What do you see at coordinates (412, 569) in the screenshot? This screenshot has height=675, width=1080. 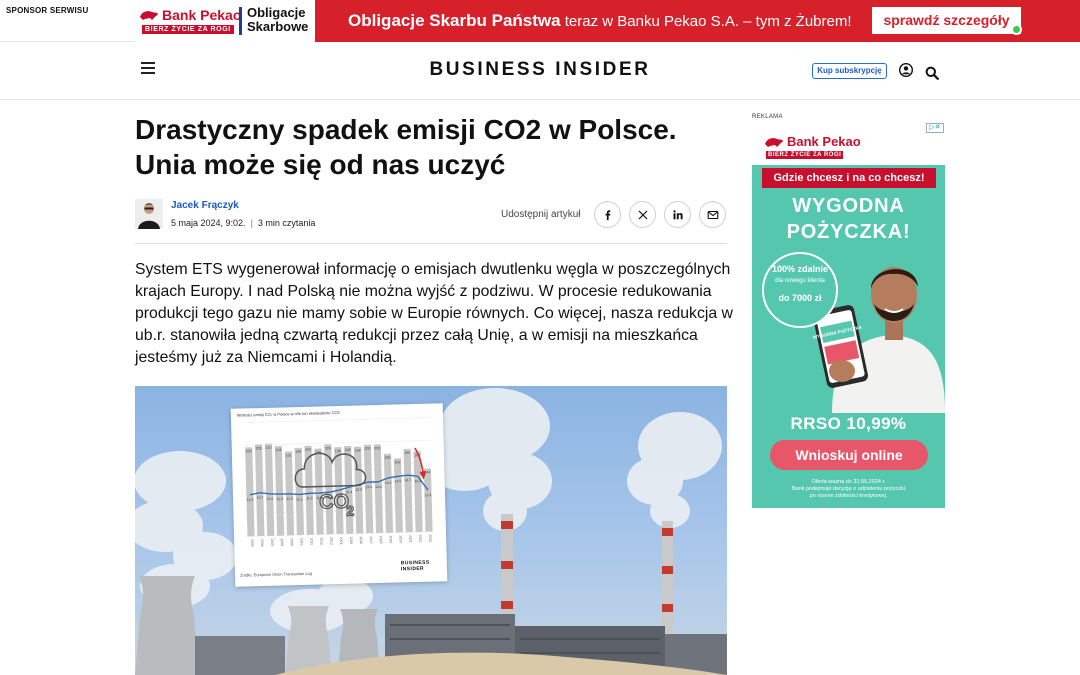 I see `chart-brand-line-2: INSIDER` at bounding box center [412, 569].